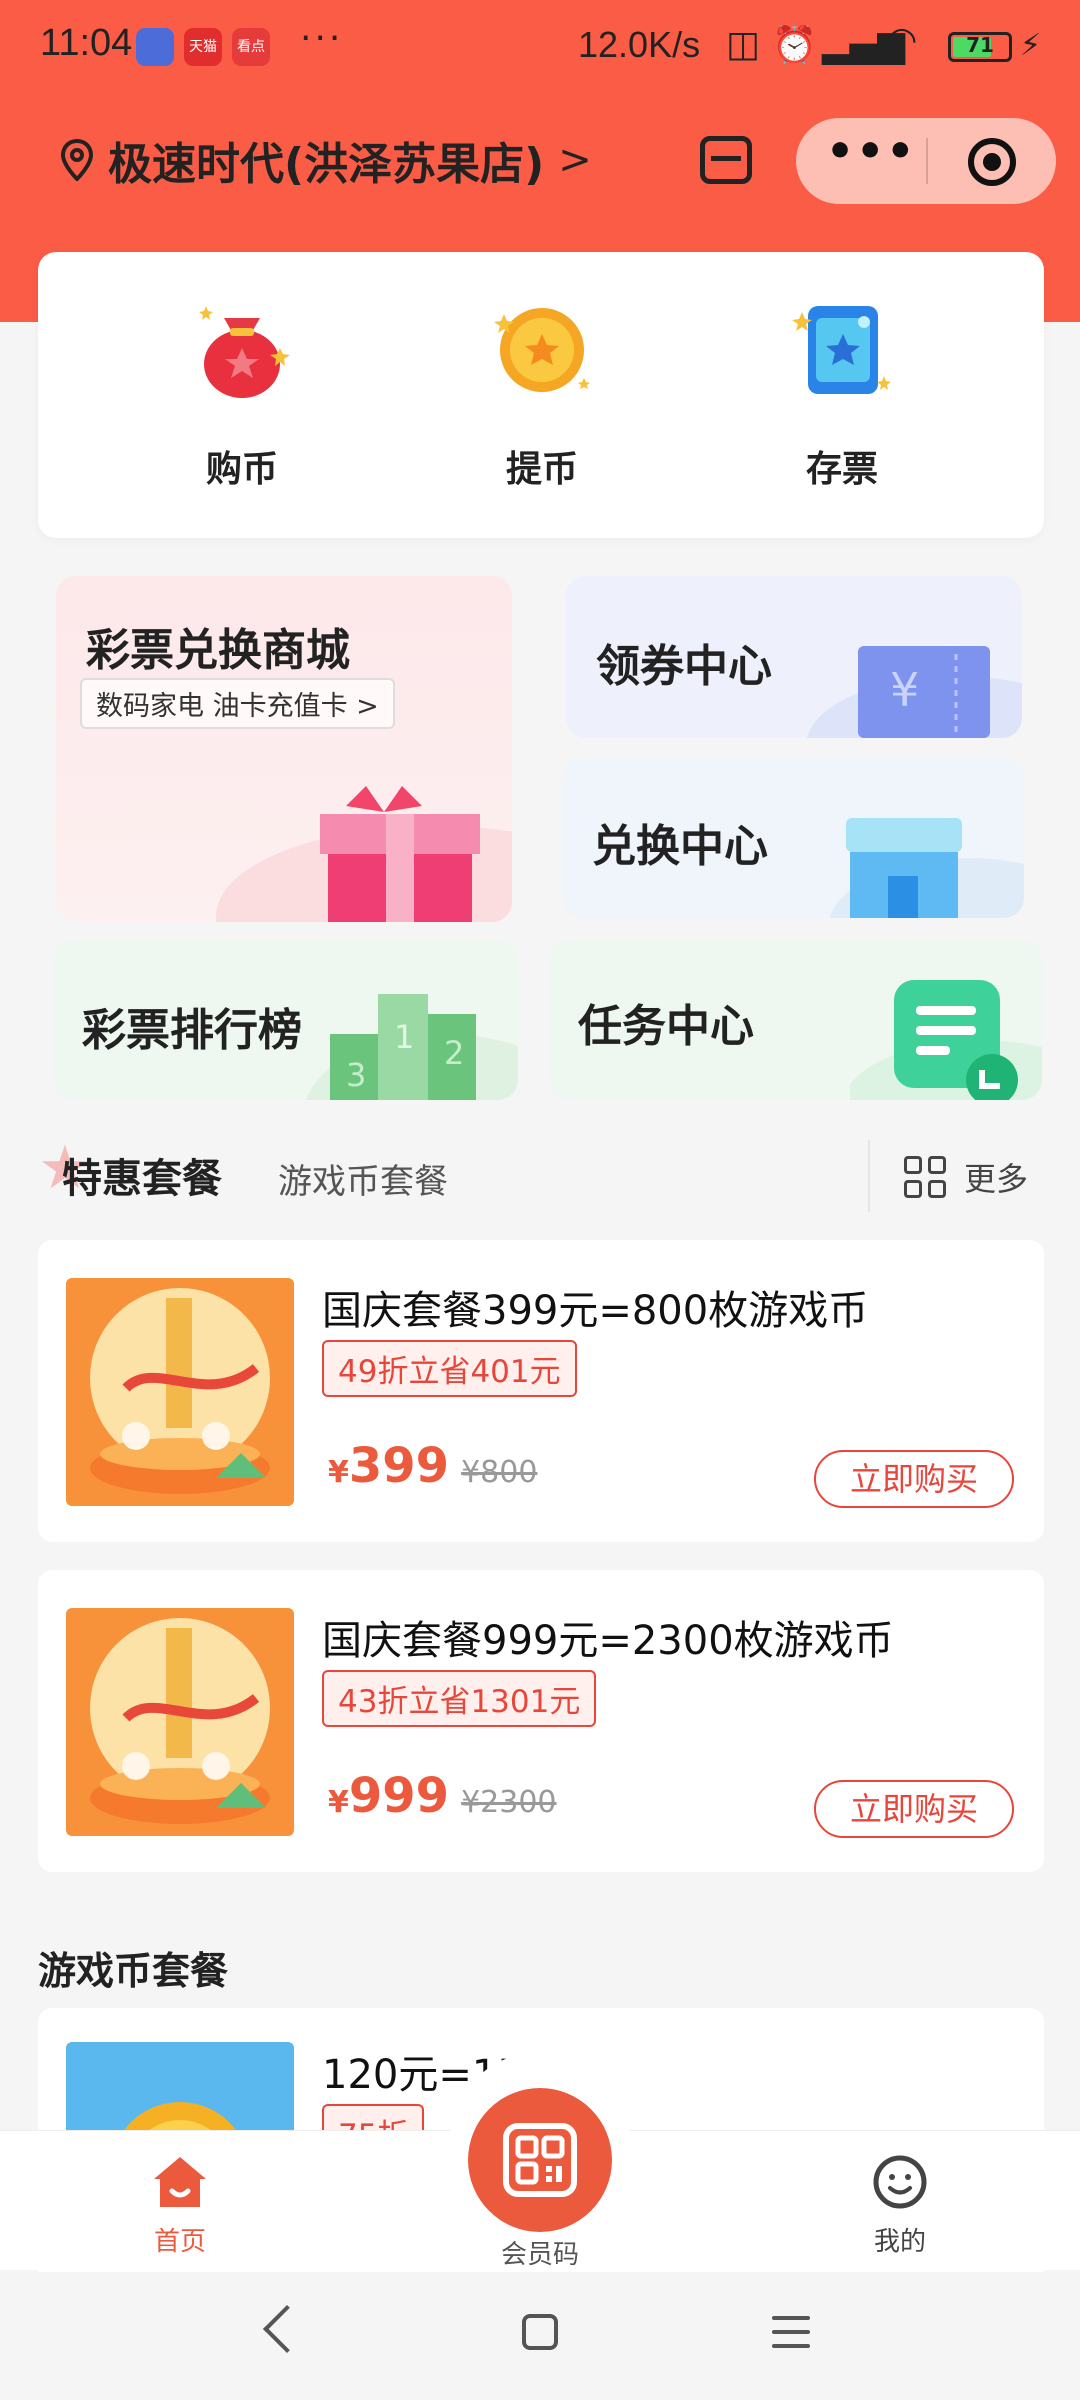 This screenshot has width=1080, height=2400. Describe the element at coordinates (244, 352) in the screenshot. I see `coin-bag-icon` at that location.